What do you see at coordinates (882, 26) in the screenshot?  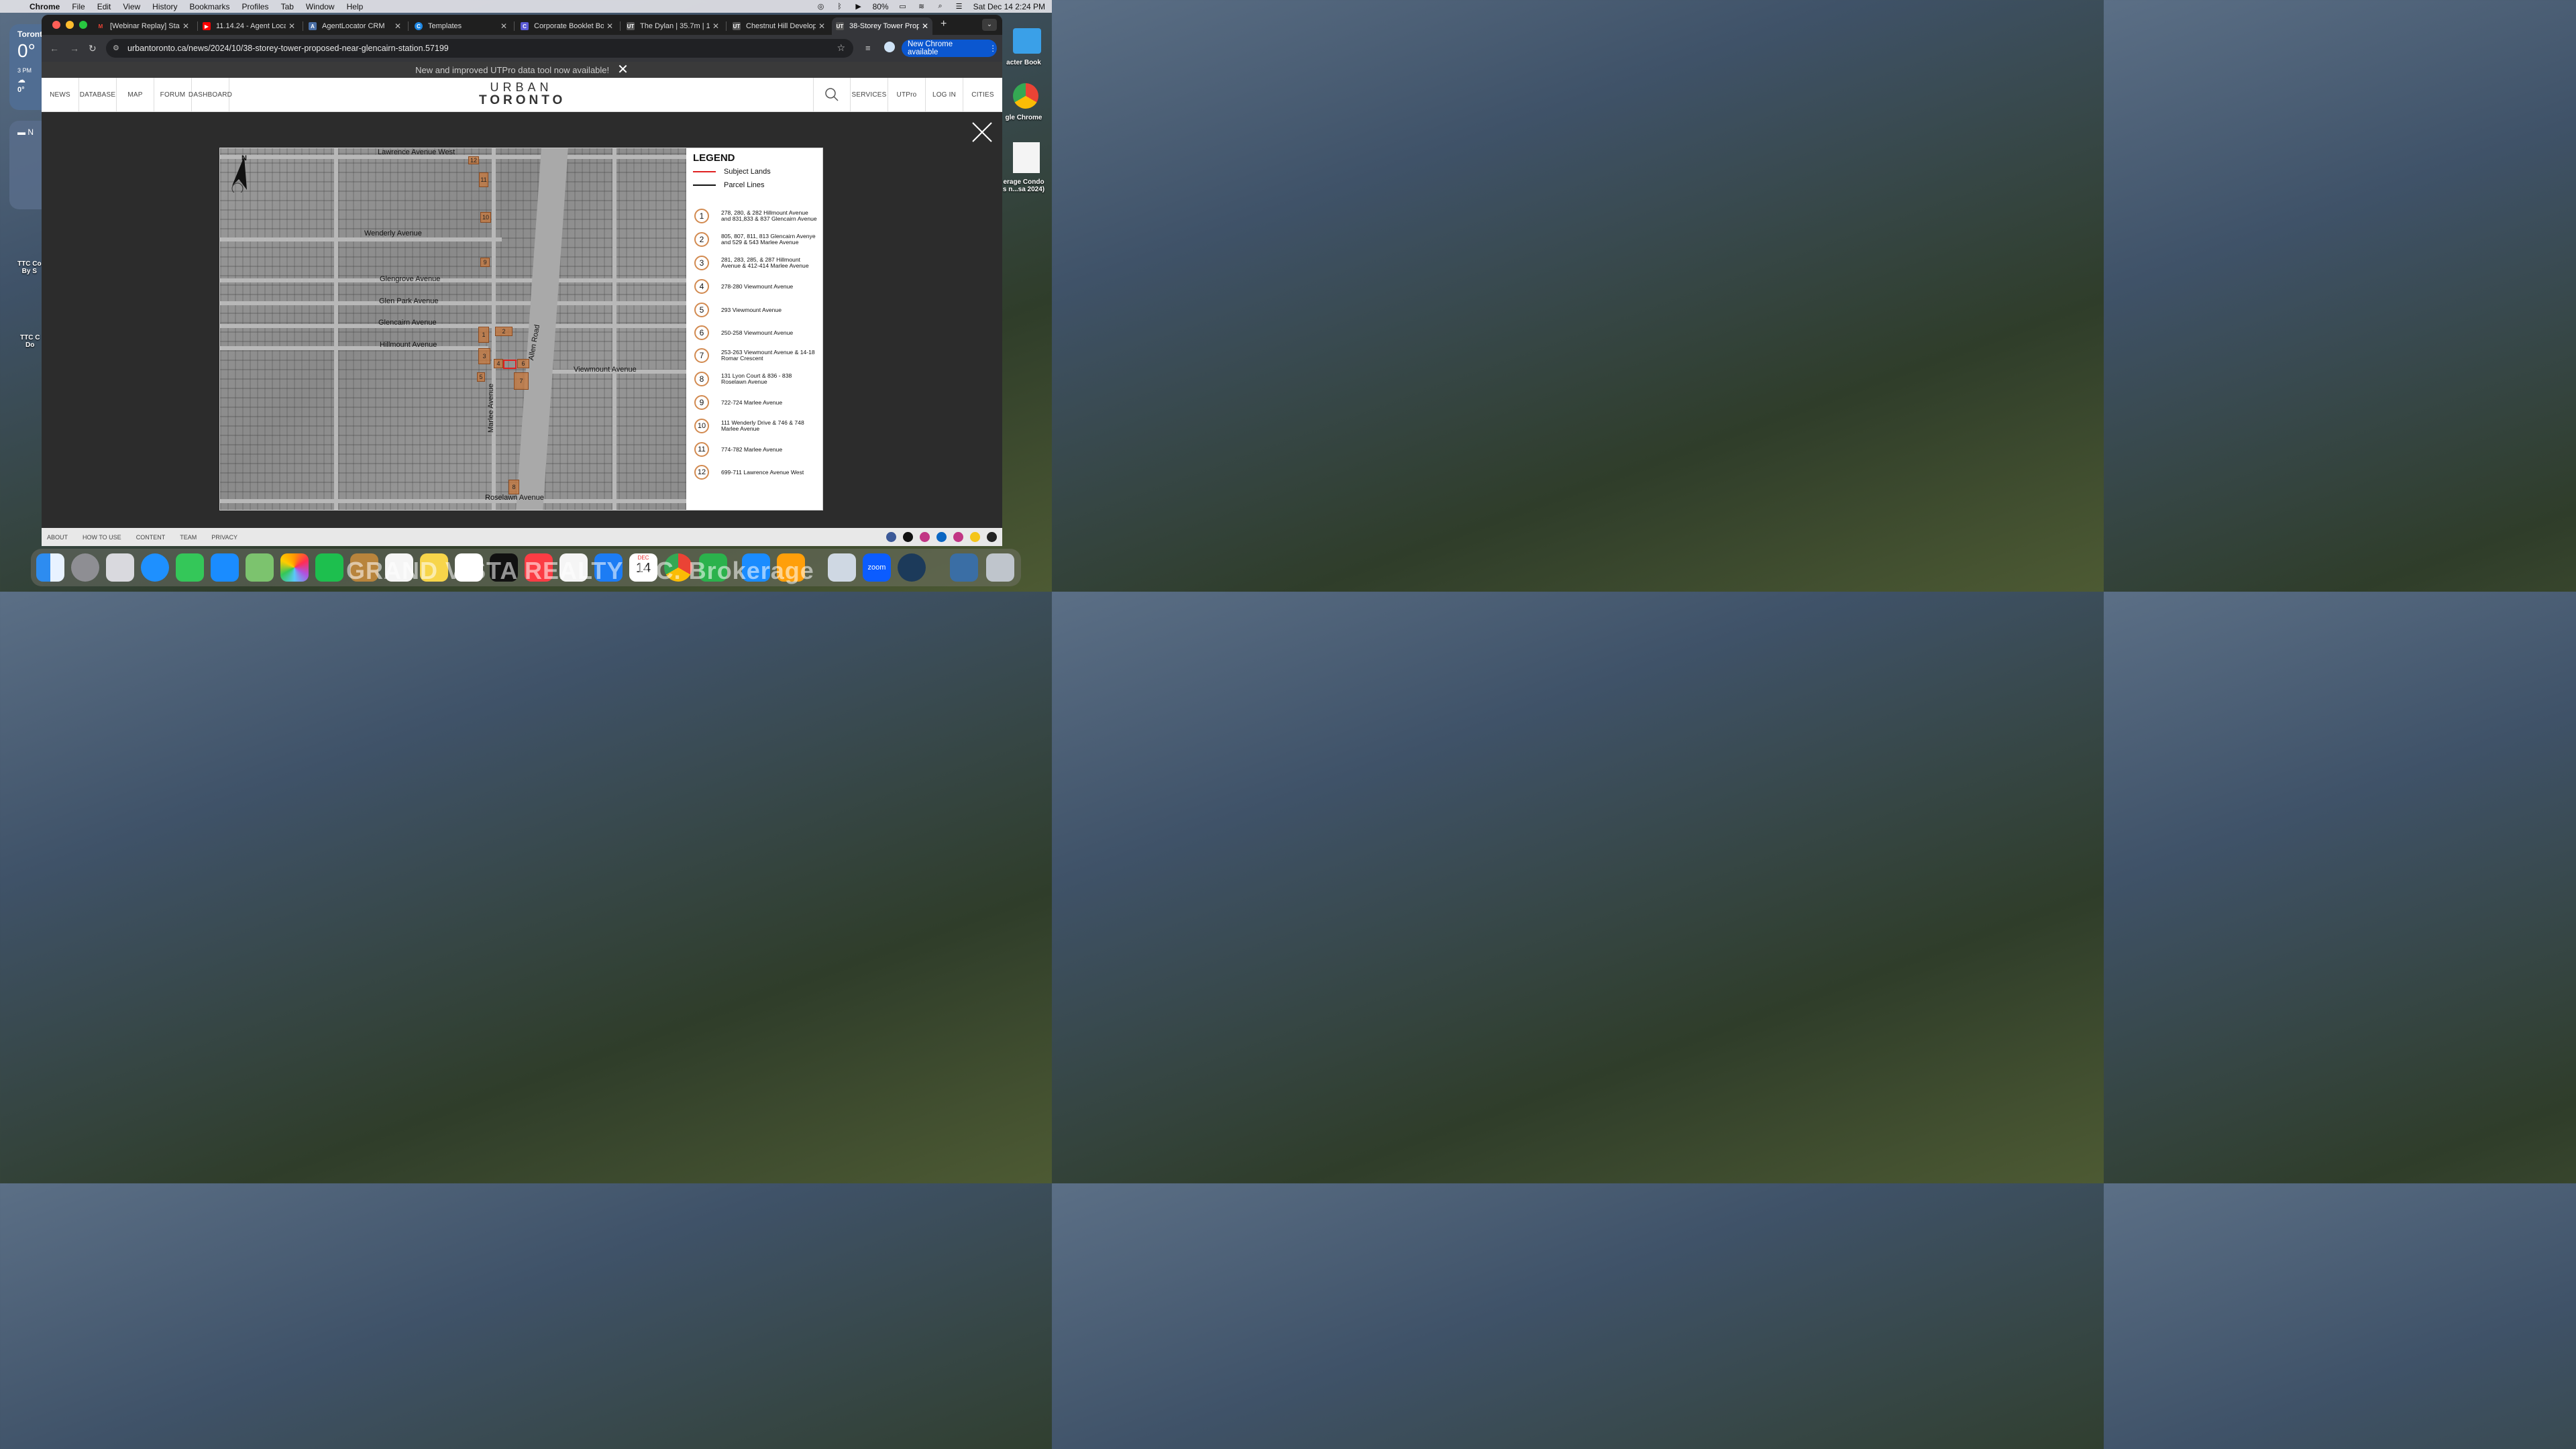 I see `tab-38-storey-tower: UT 38-Storey Tower Prop ✕` at bounding box center [882, 26].